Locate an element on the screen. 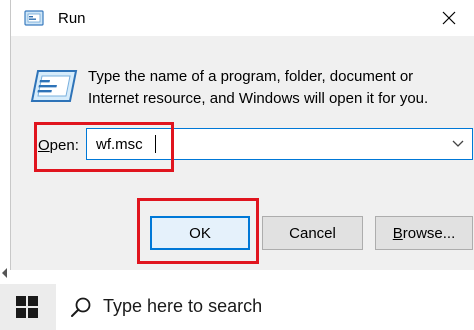  search-placeholder: Type here to search is located at coordinates (183, 306).